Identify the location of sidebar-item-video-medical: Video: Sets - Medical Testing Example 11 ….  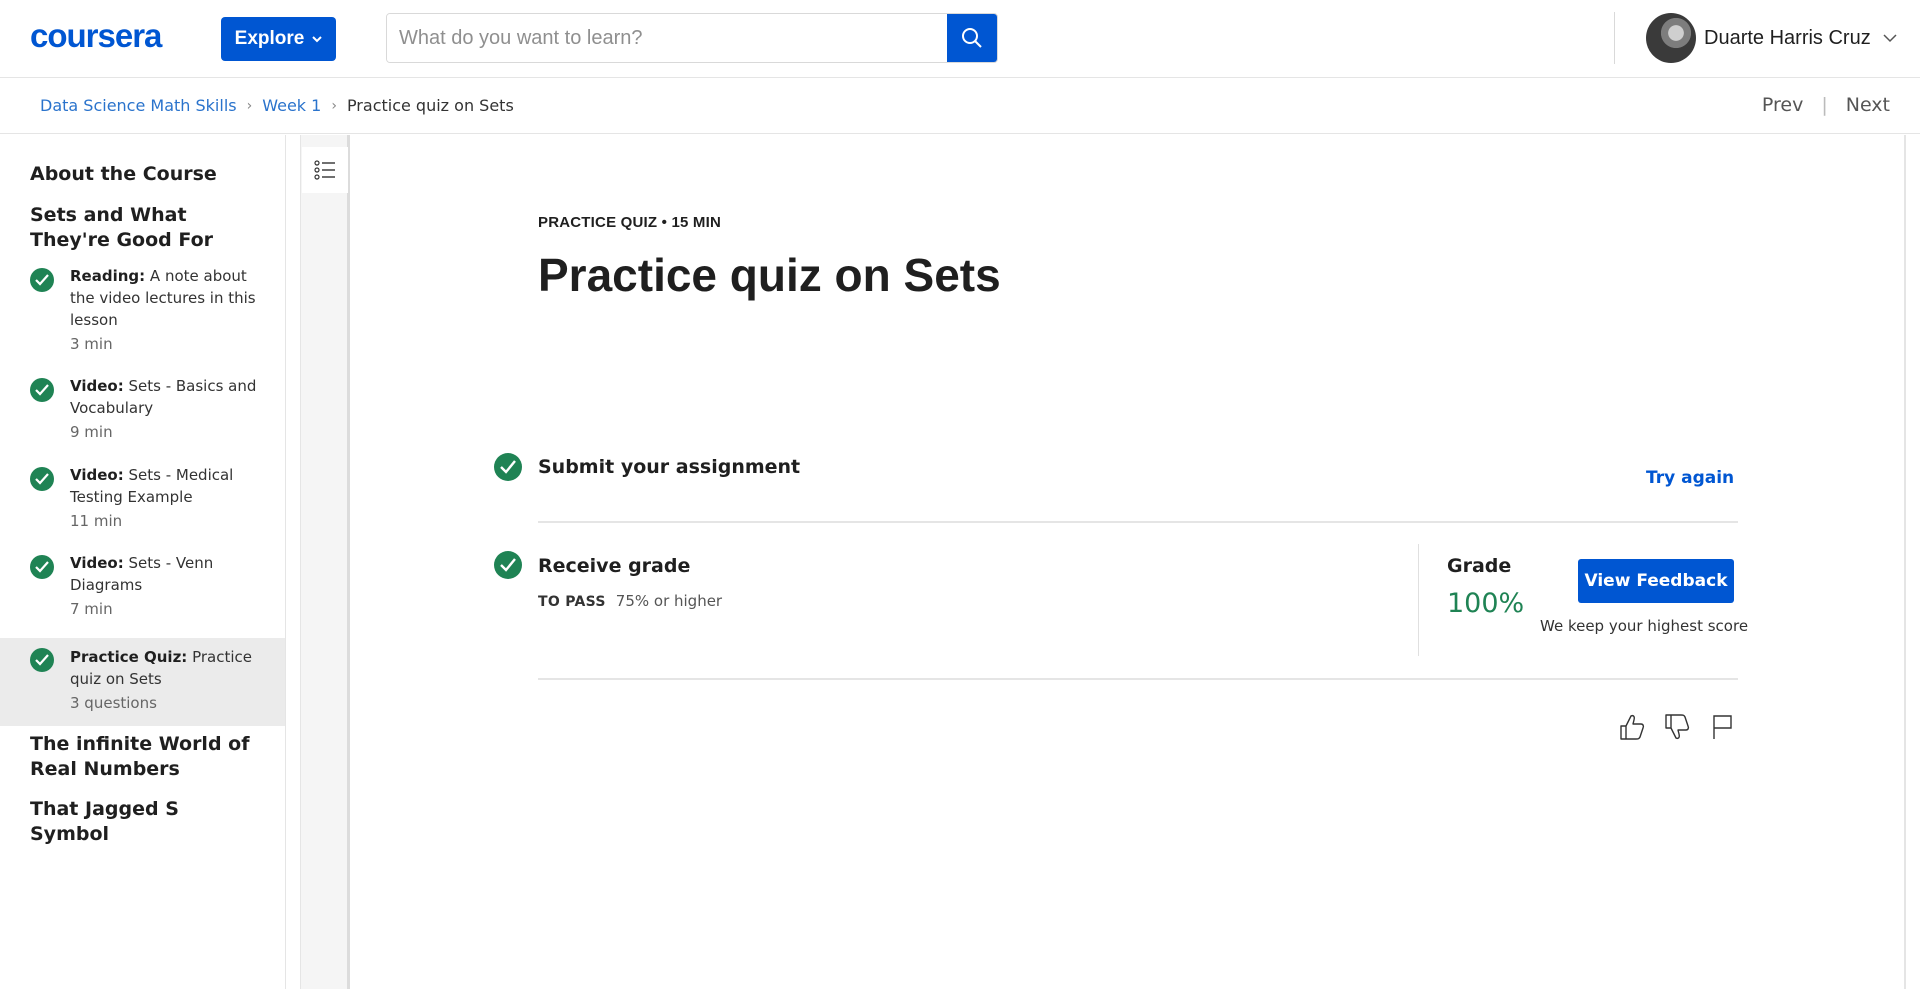
(142, 504).